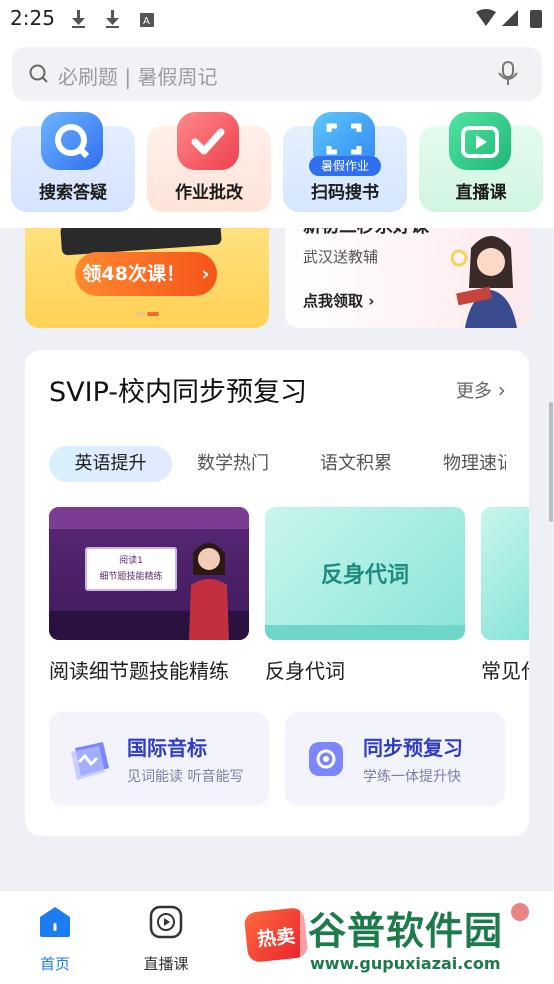 This screenshot has width=554, height=984. I want to click on feature-sync-review: 同步预复习 学练一体提升快, so click(395, 759).